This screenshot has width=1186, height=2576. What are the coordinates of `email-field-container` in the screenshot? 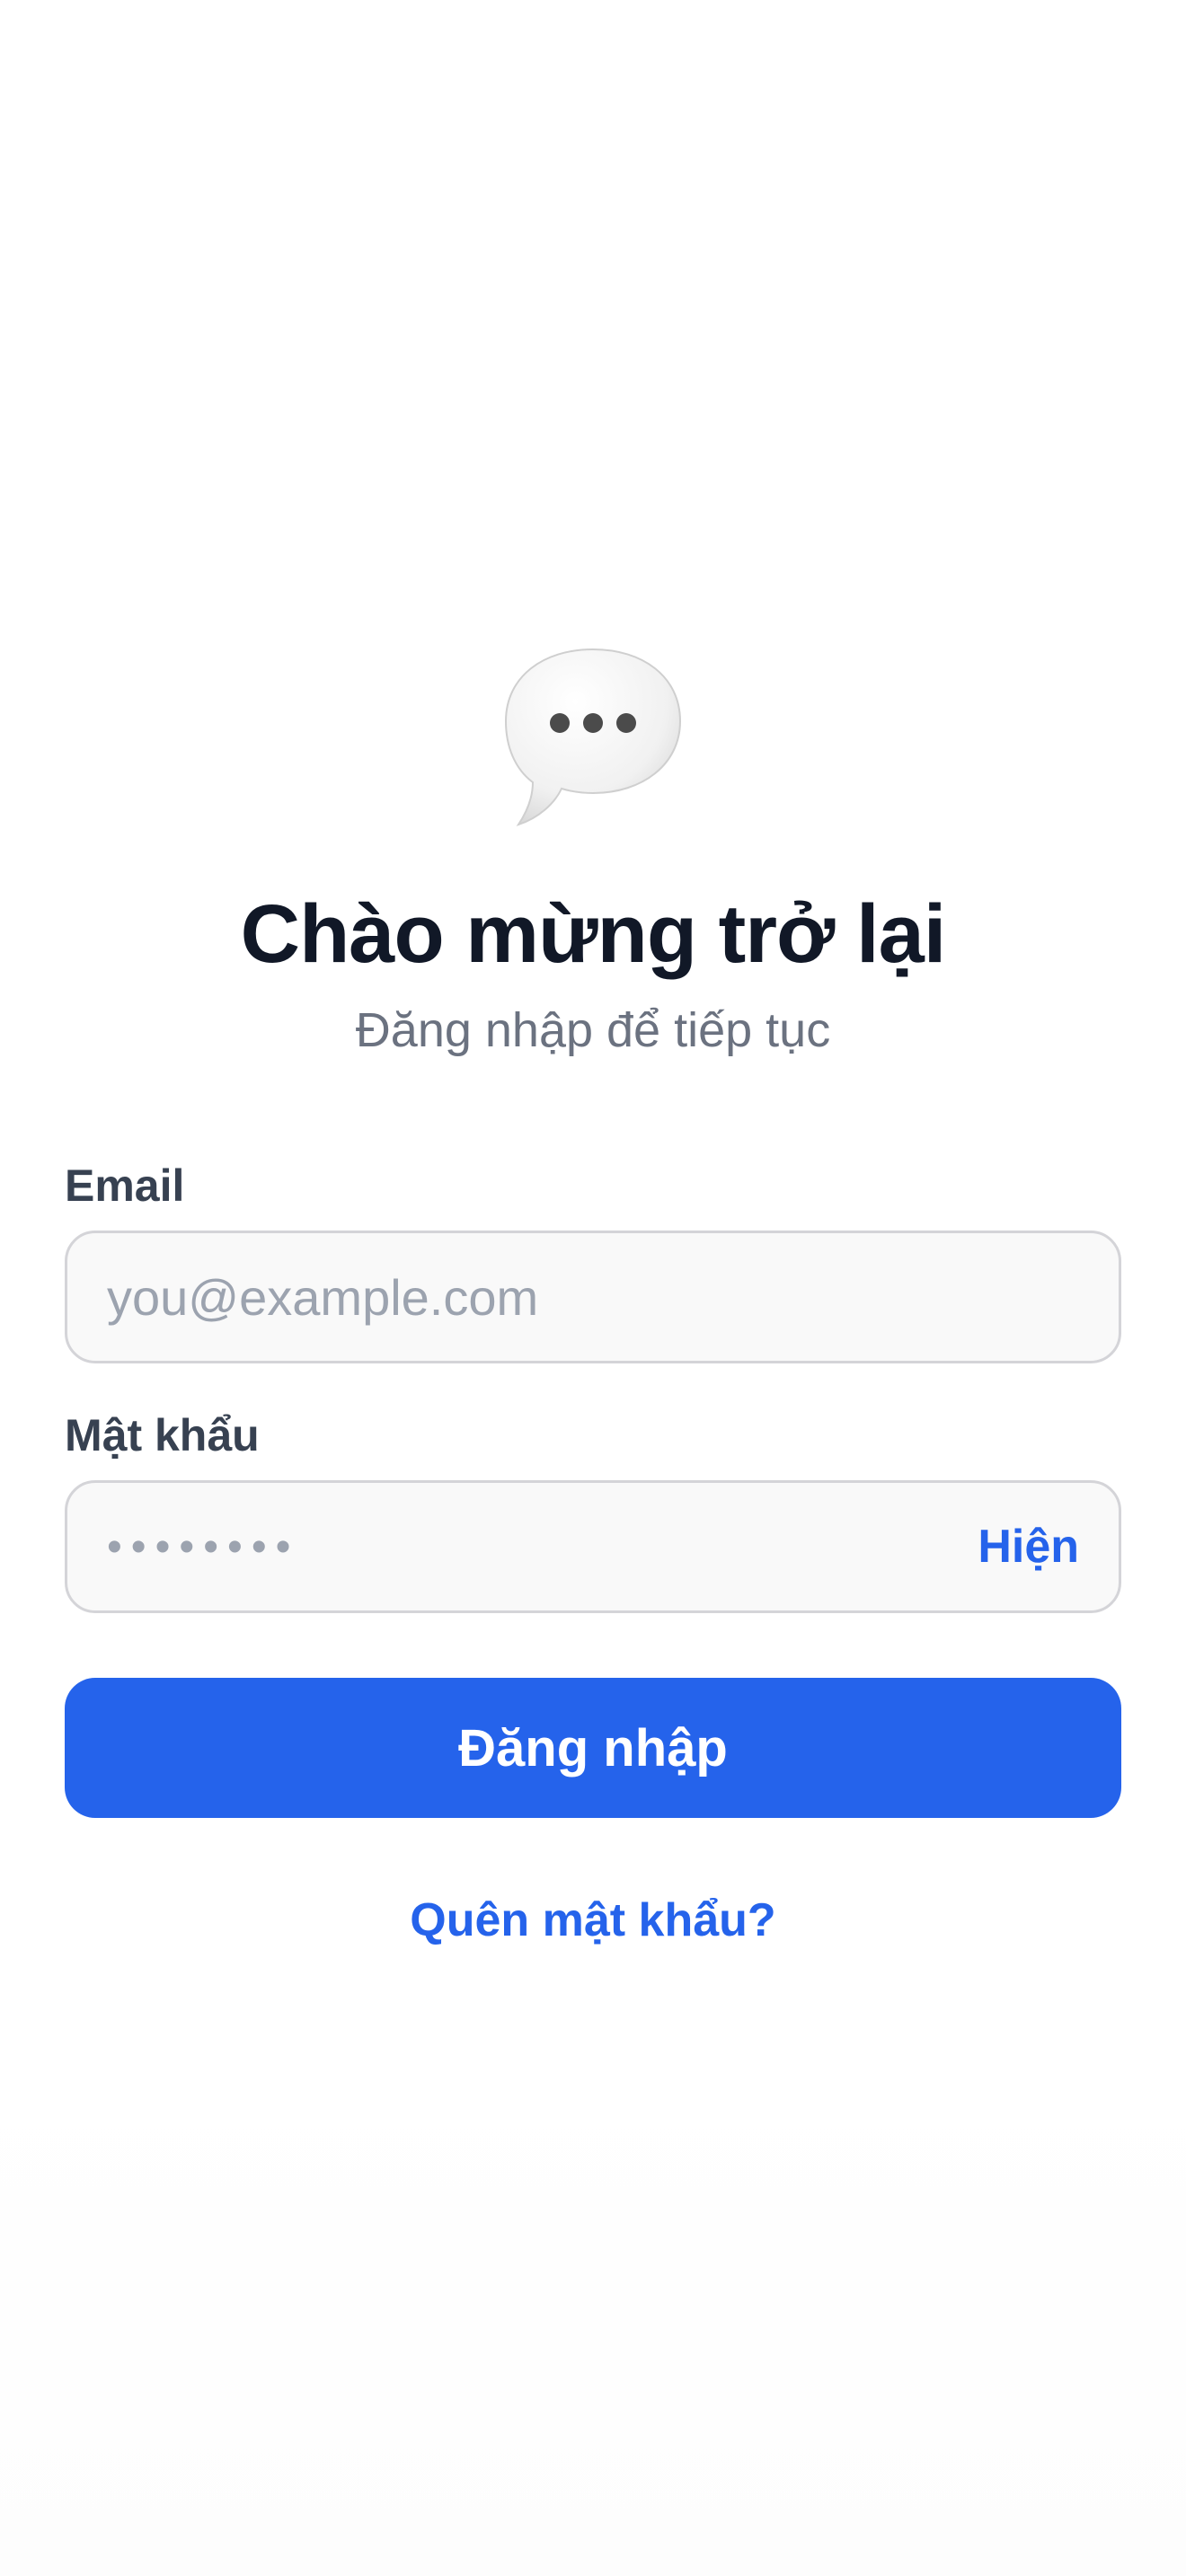 It's located at (593, 1297).